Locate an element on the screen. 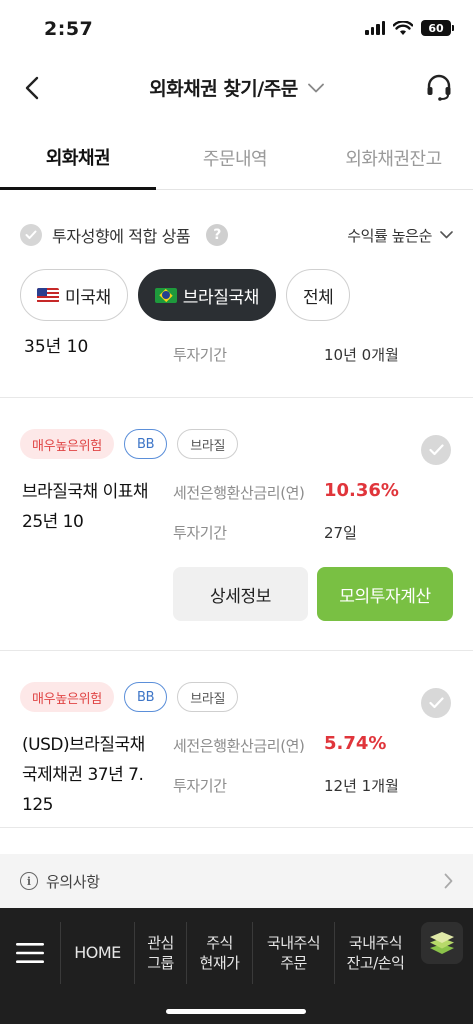 The image size is (473, 1024). menu-button is located at coordinates (30, 953).